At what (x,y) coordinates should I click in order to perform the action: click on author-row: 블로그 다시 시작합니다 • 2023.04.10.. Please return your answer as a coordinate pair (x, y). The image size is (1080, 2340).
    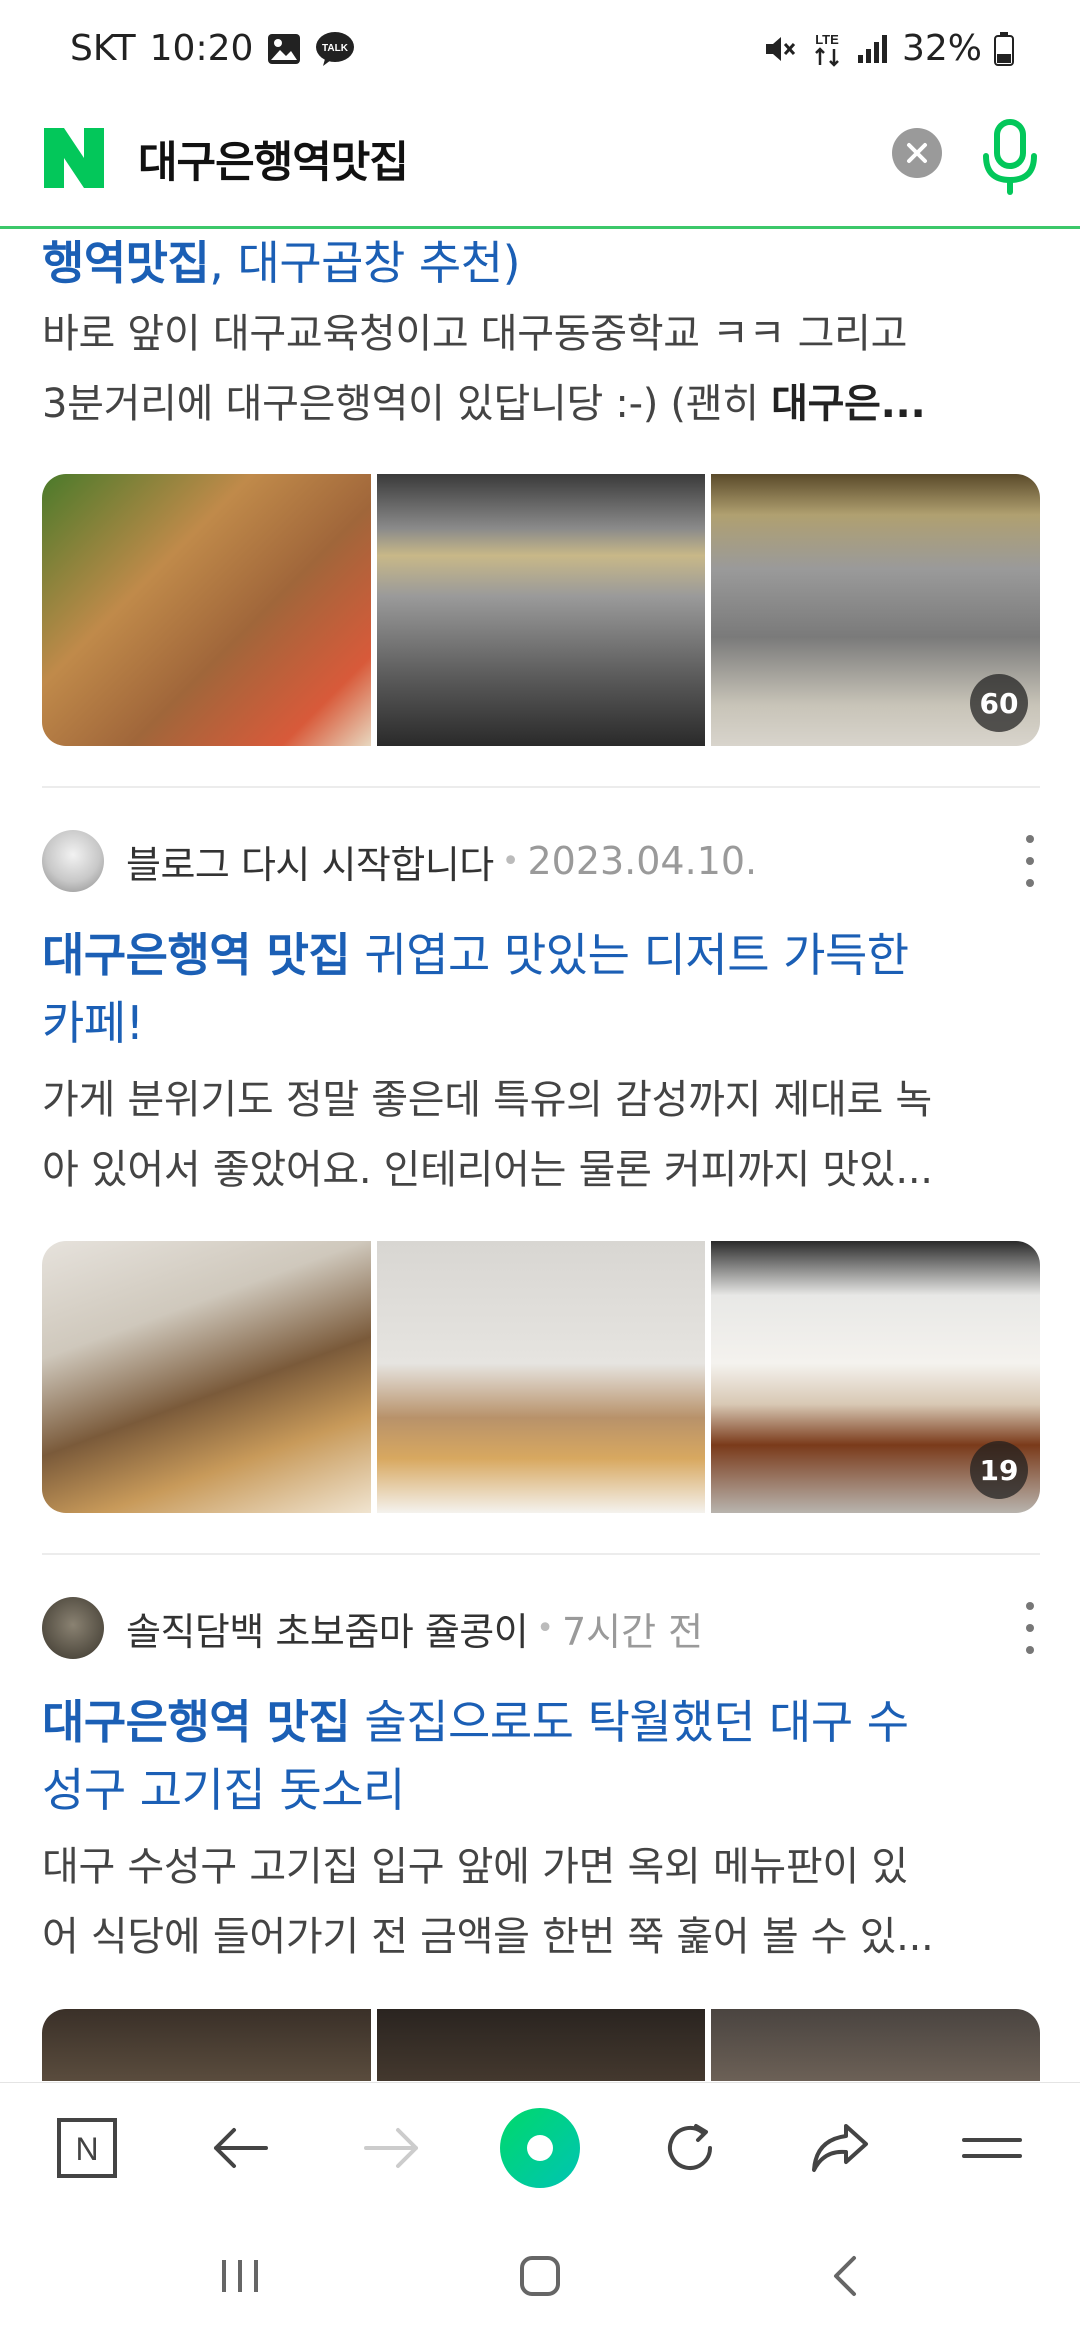
    Looking at the image, I should click on (541, 861).